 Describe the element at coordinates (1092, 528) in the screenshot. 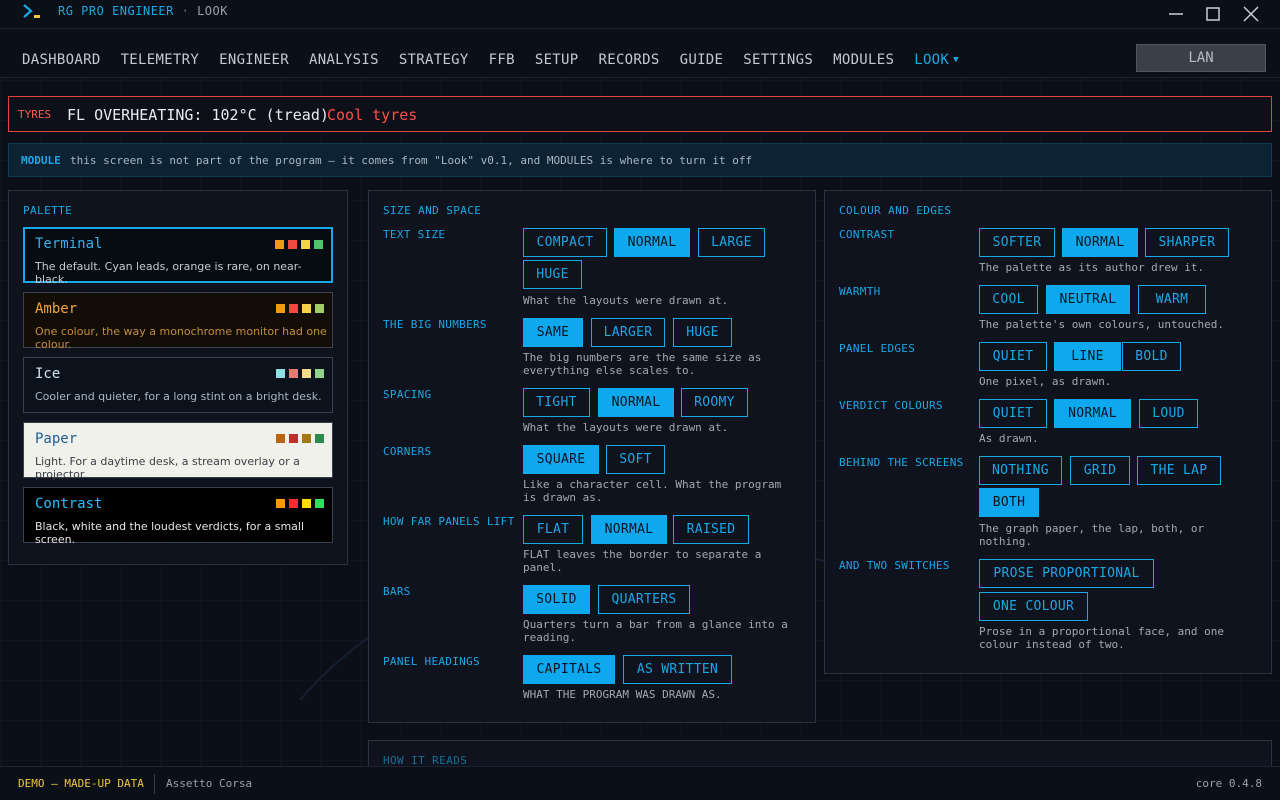

I see `description-line: The graph paper, the lap, both, or` at that location.